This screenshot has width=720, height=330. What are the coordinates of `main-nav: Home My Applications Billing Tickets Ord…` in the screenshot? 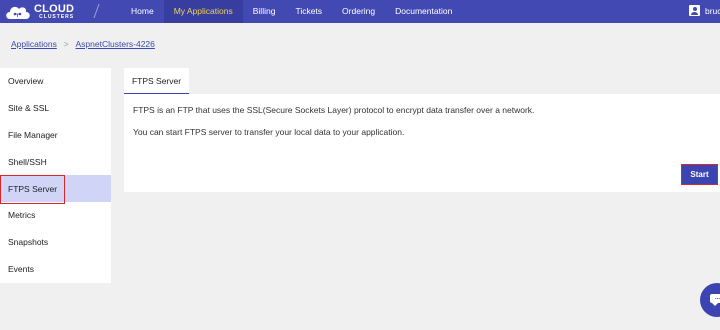 It's located at (291, 11).